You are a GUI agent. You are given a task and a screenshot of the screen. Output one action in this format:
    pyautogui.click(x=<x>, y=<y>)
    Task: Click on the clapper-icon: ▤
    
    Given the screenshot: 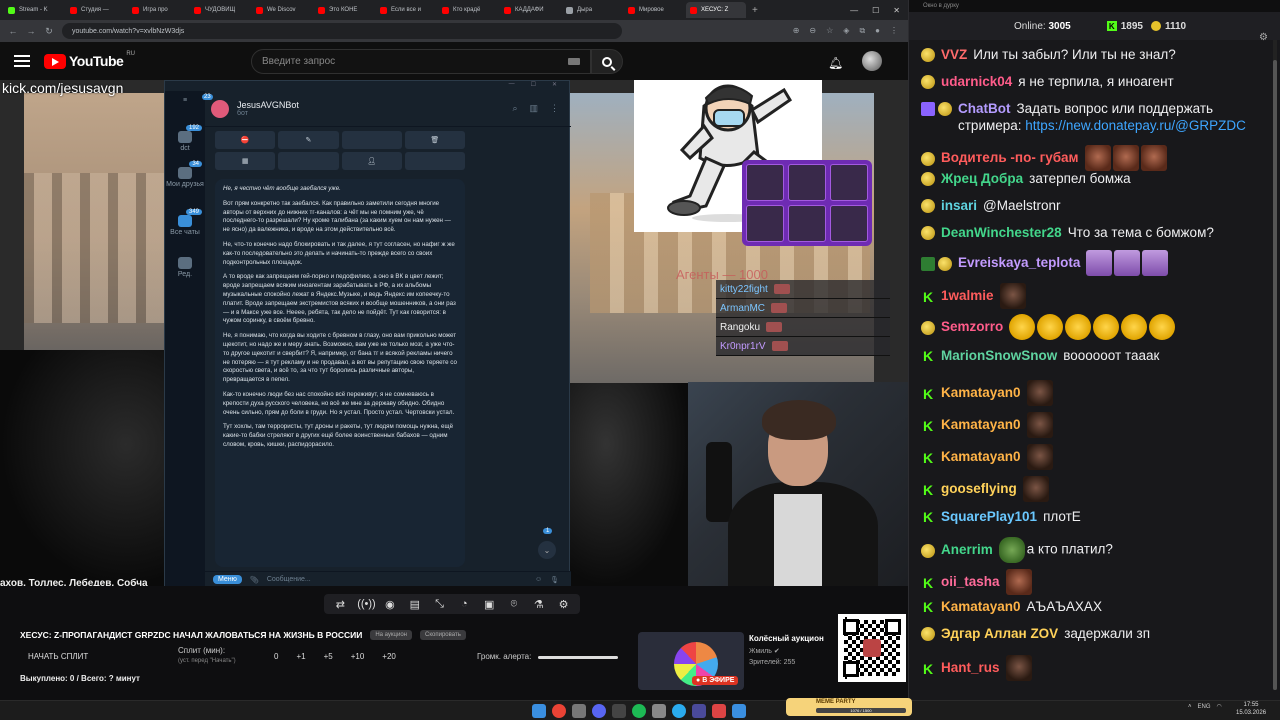 What is the action you would take?
    pyautogui.click(x=415, y=604)
    